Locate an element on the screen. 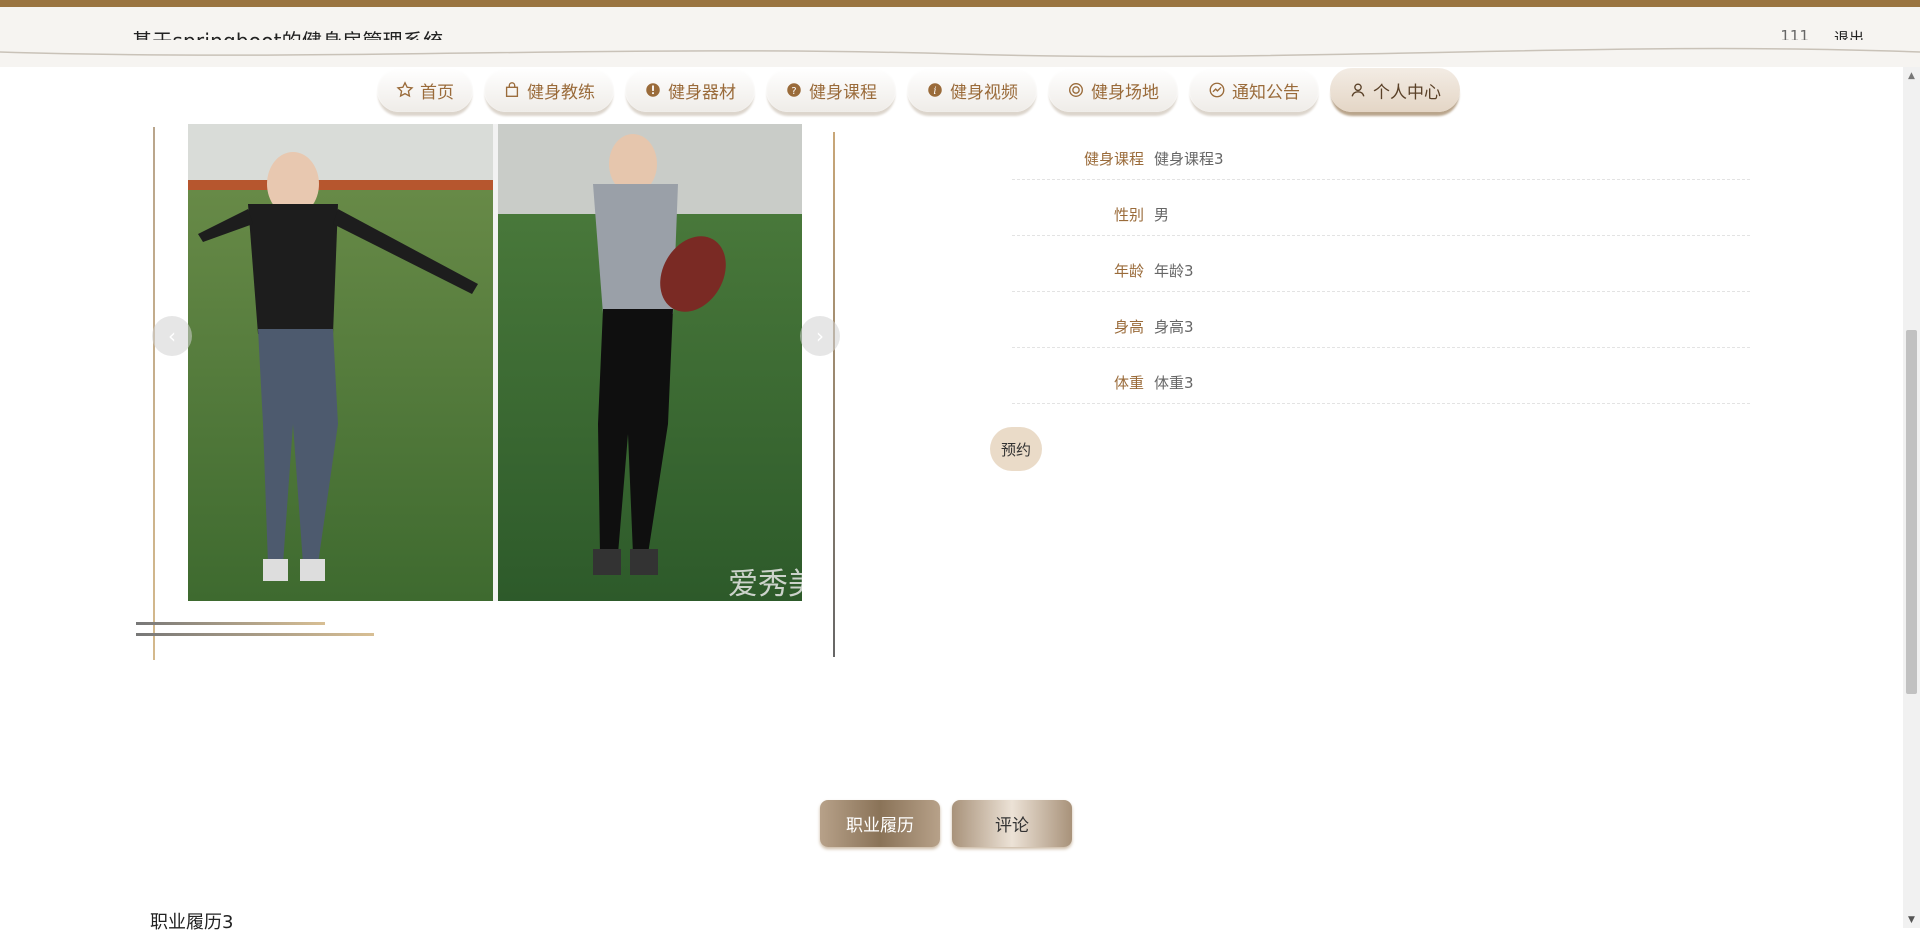 Image resolution: width=1920 pixels, height=934 pixels. tab-resume: 职业履历 is located at coordinates (880, 823).